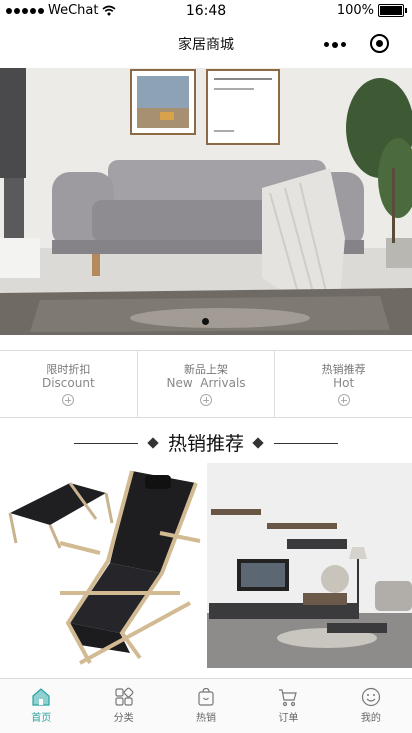  I want to click on battery-status: 100%, so click(371, 10).